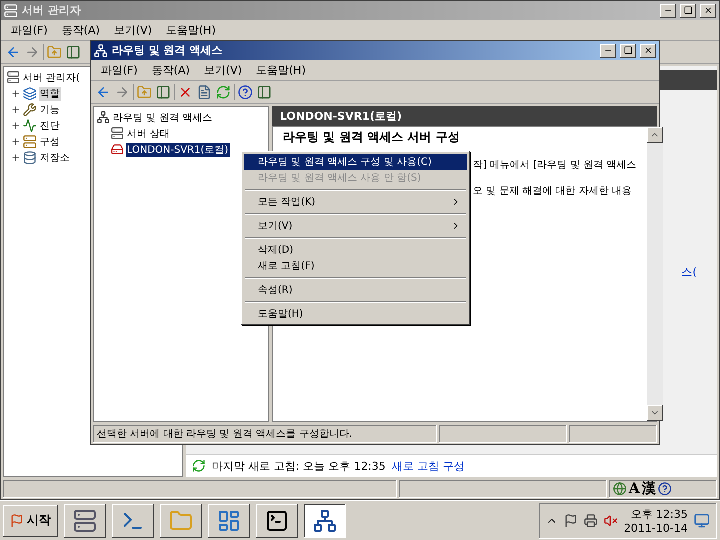  What do you see at coordinates (299, 466) in the screenshot?
I see `refresh-status: 마지막 새로 고침: 오늘 오후 12:35` at bounding box center [299, 466].